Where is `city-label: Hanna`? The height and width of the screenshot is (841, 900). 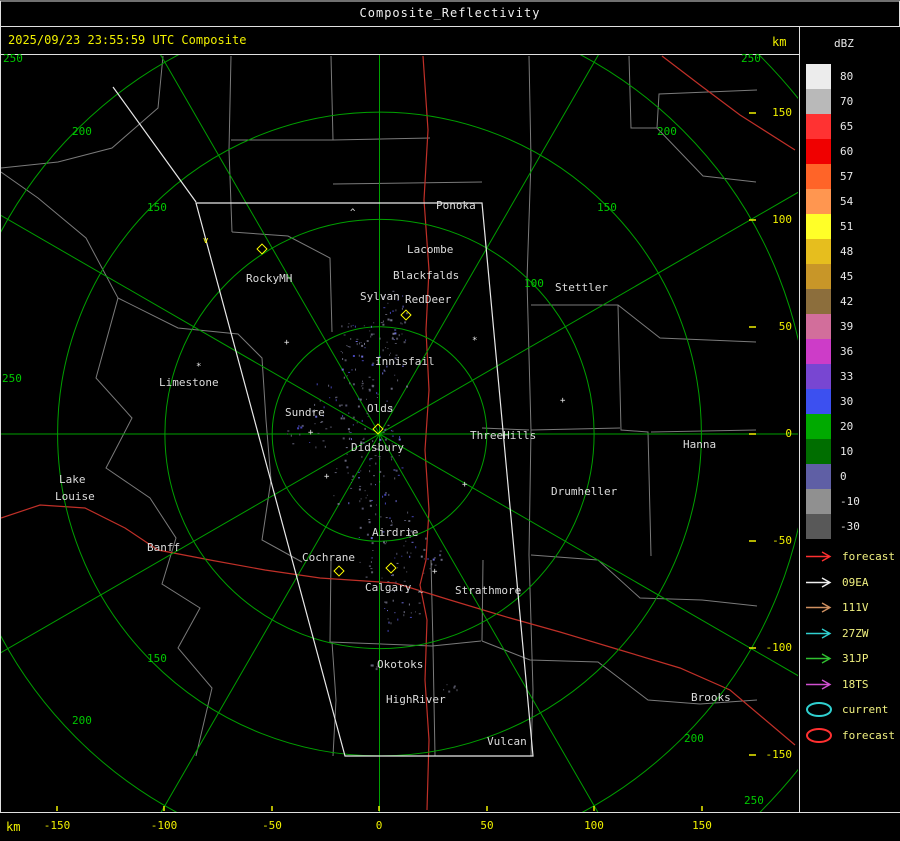
city-label: Hanna is located at coordinates (700, 444).